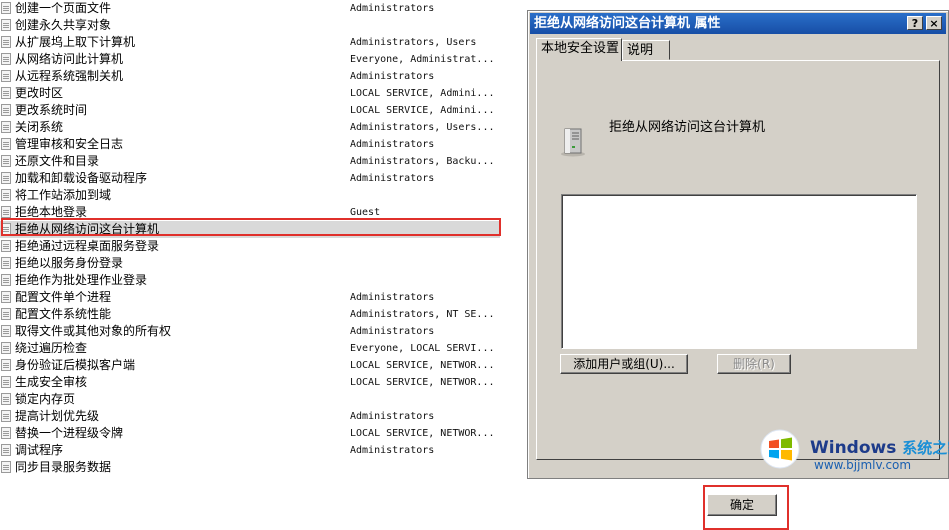 Image resolution: width=949 pixels, height=530 pixels. I want to click on policy-name: 创建一个页面文件, so click(63, 8).